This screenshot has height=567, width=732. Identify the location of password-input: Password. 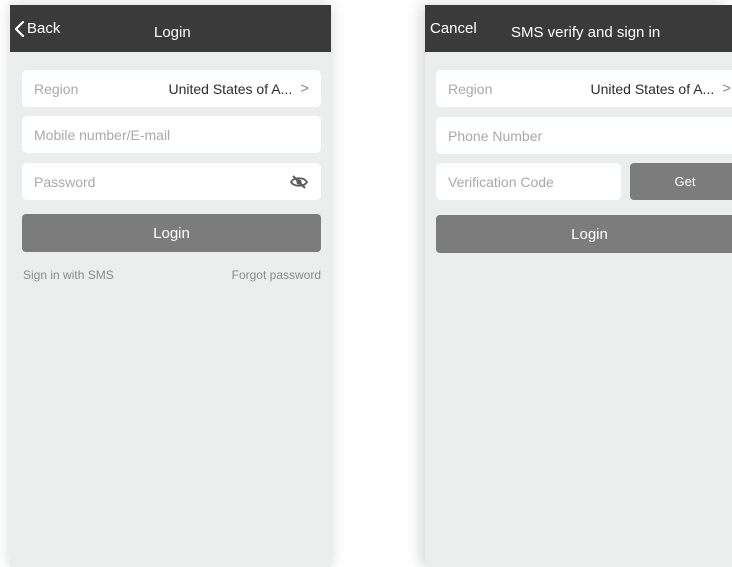
(171, 181).